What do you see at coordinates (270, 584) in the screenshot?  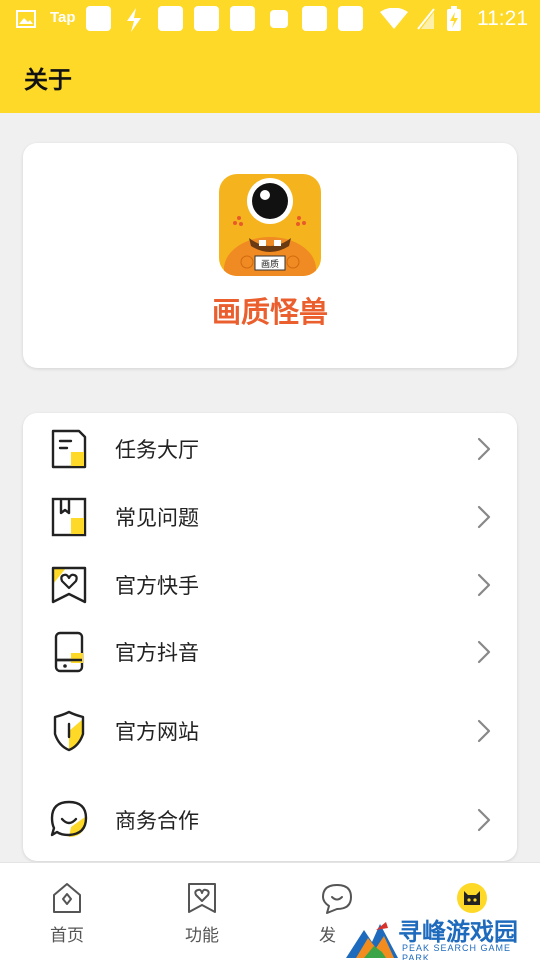 I see `menu-item-kuaishou: 官方快手` at bounding box center [270, 584].